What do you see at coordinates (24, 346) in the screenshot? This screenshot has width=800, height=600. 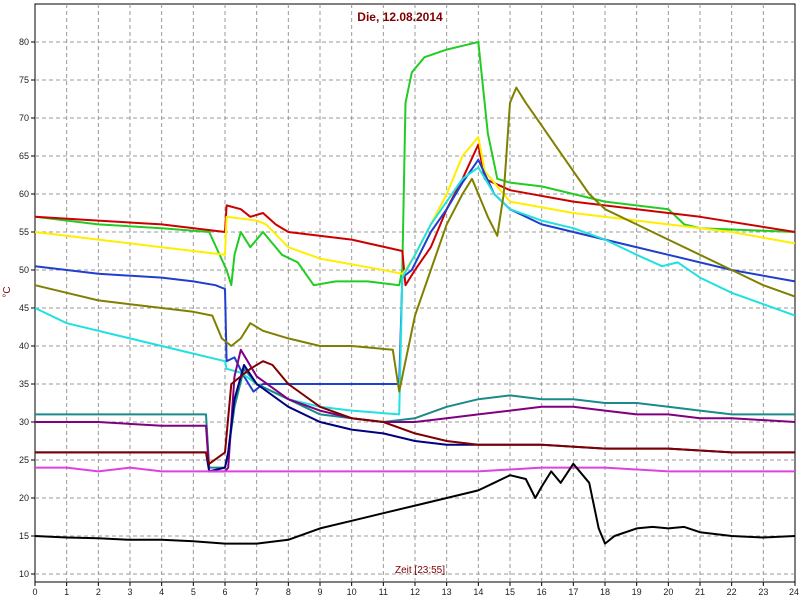 I see `y-tick-label: 40` at bounding box center [24, 346].